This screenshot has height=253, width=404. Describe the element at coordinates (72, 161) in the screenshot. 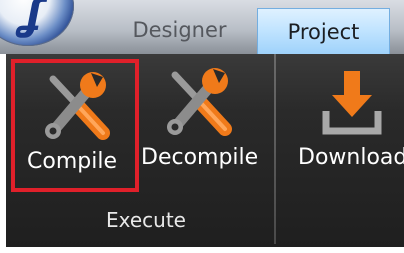

I see `compile-label: Compile` at that location.